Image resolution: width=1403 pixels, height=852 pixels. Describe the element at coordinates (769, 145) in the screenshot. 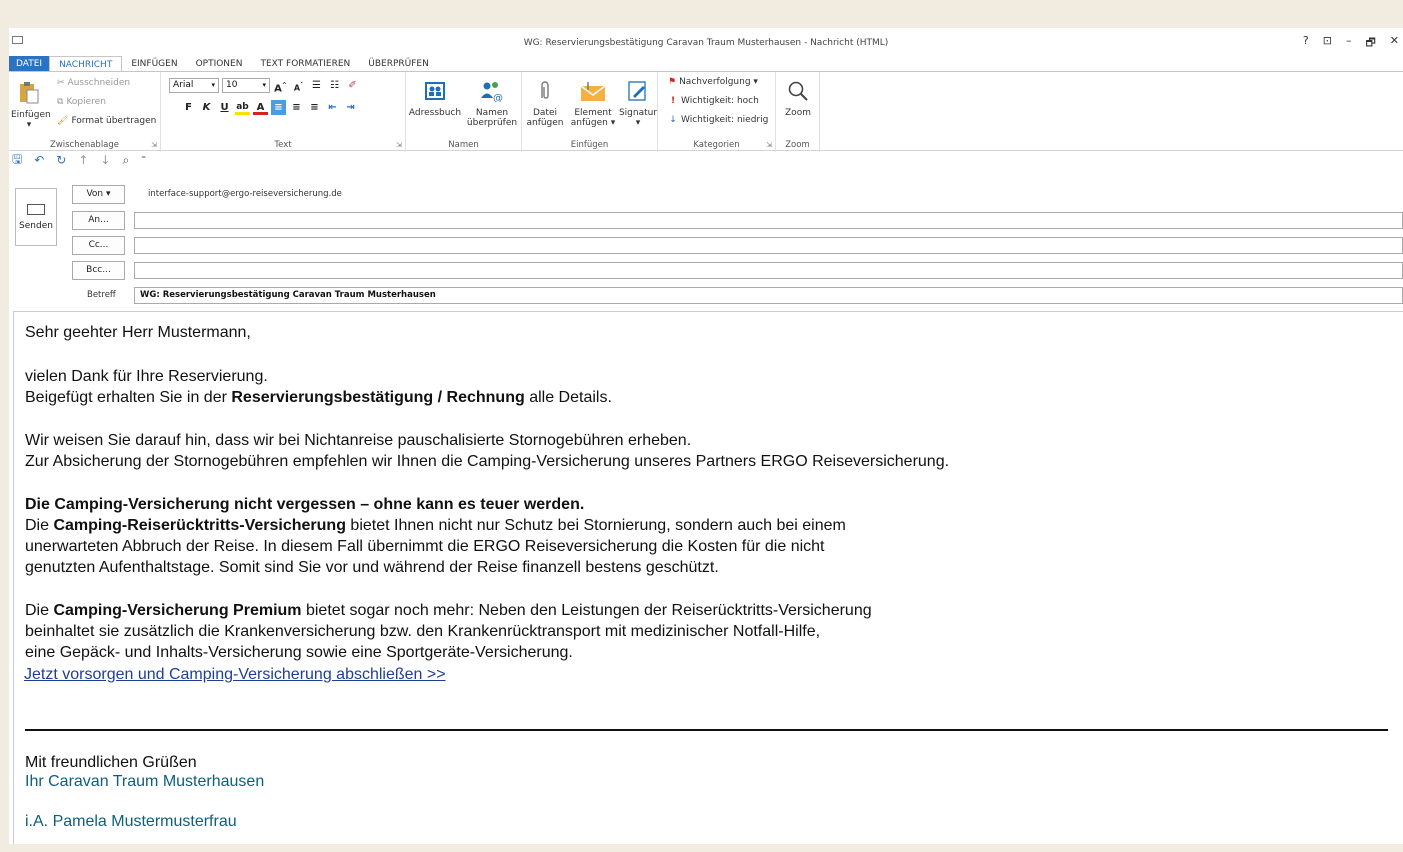

I see `tags-launcher-icon: ⇲` at that location.